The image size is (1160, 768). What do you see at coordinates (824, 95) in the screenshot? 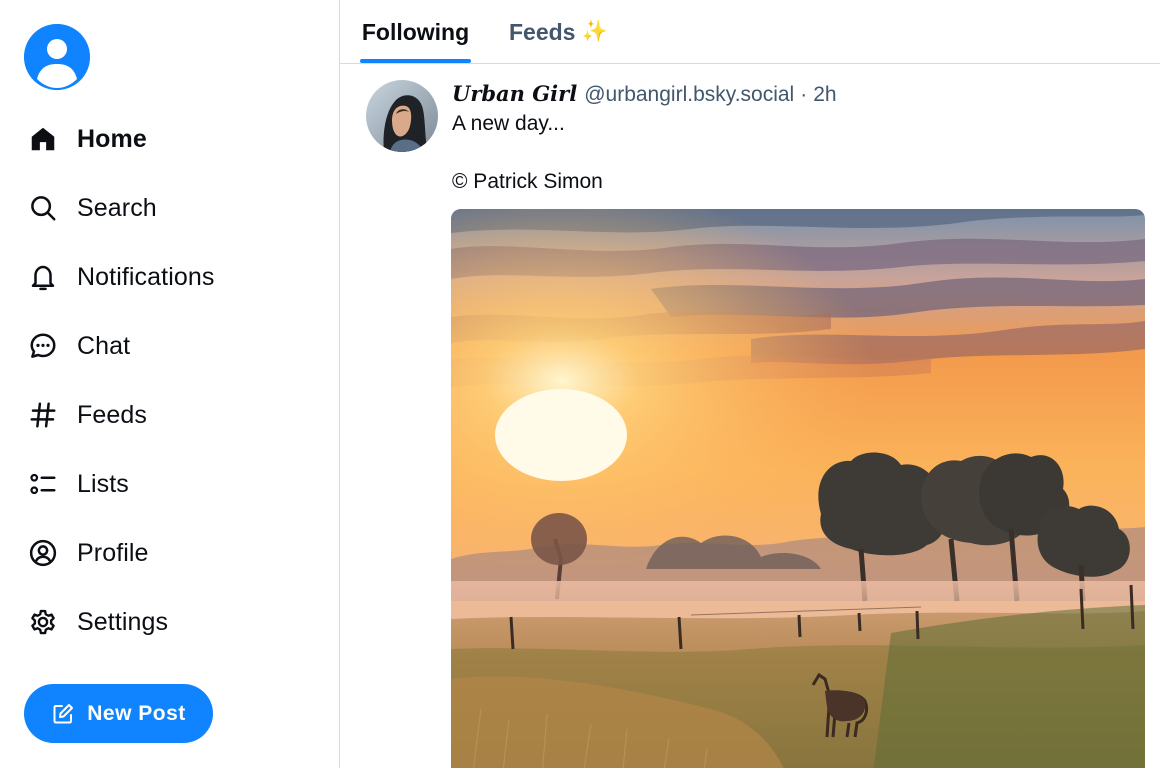
I see `post-timestamp: 2h` at bounding box center [824, 95].